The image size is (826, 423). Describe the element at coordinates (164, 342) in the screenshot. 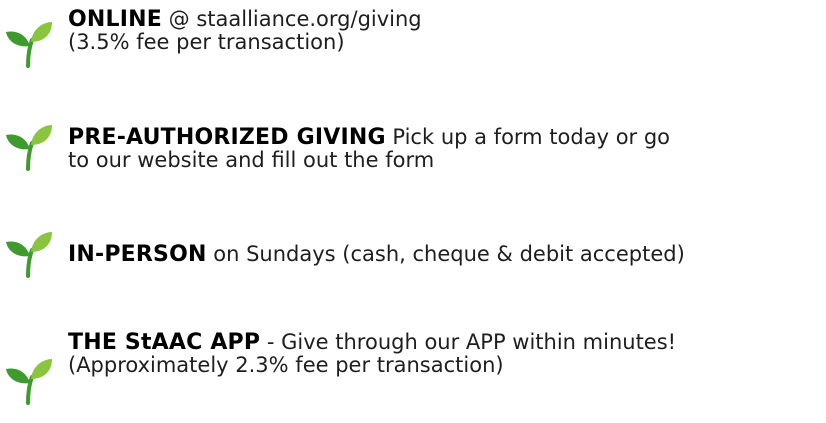

I see `option-heading: THE StAAC APP` at that location.